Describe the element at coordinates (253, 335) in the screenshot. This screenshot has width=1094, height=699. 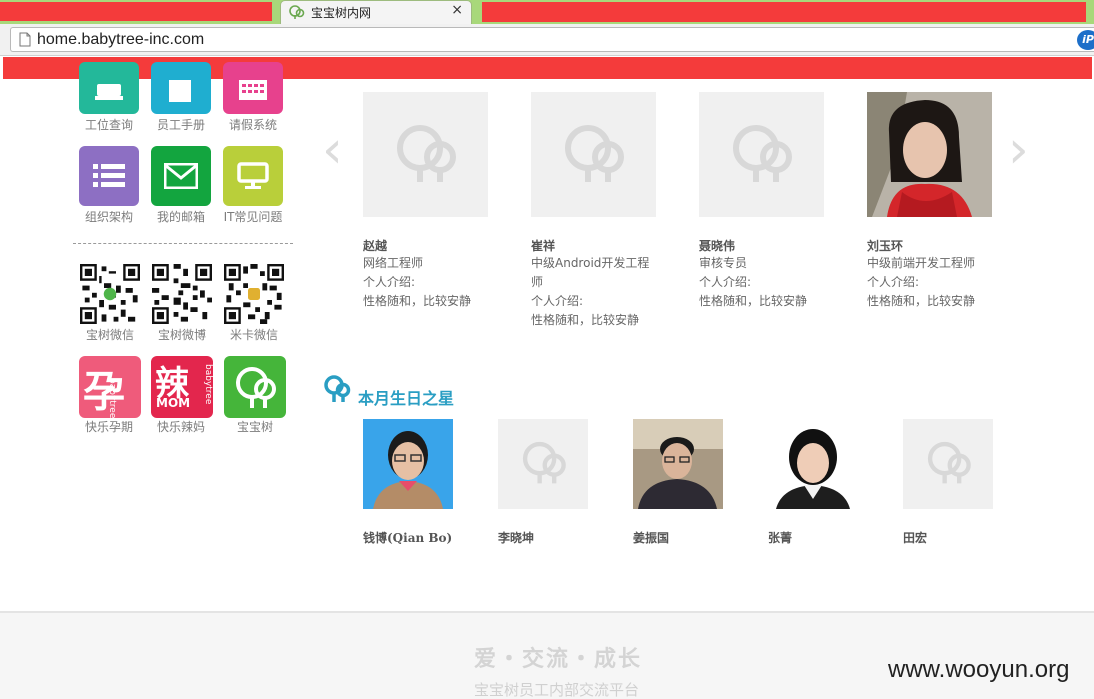
I see `qr-label: 米卡微信` at that location.